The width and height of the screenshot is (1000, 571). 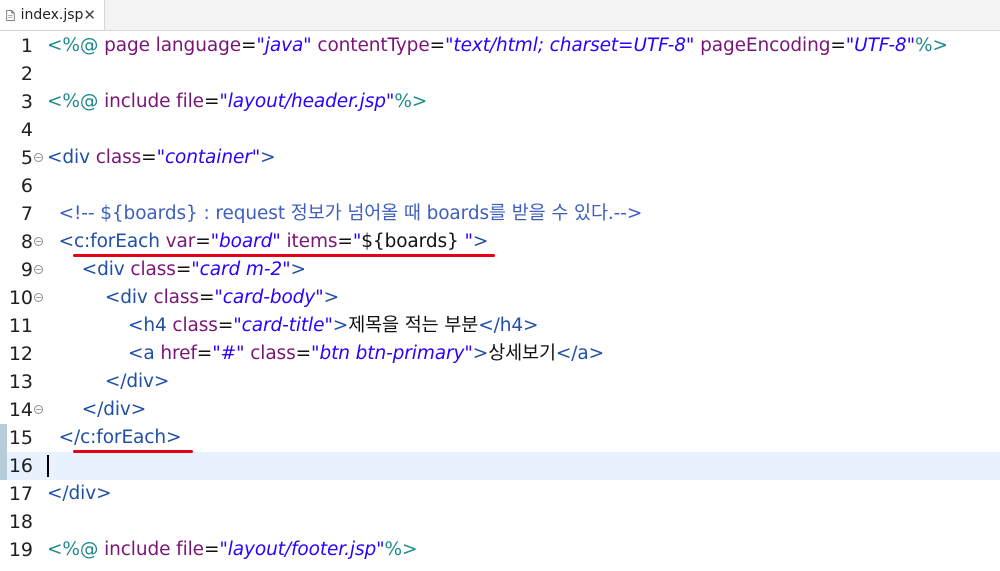 I want to click on code-token: "text/html; charset=UTF-8", so click(x=570, y=45).